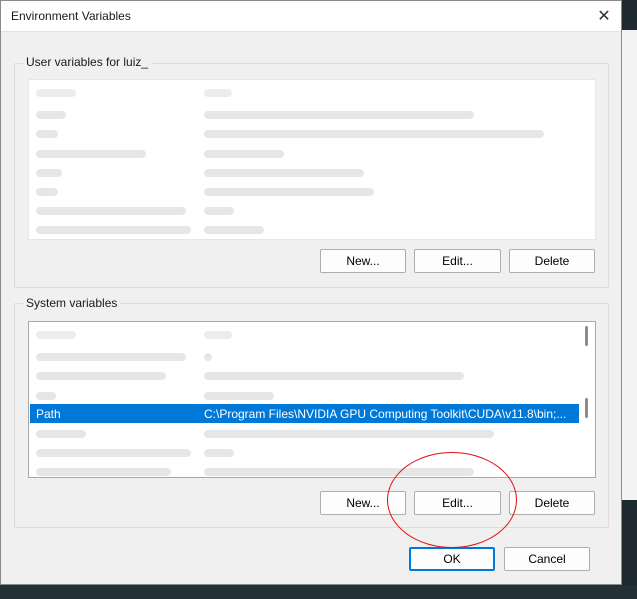  What do you see at coordinates (71, 16) in the screenshot?
I see `window-title: Environment Variables` at bounding box center [71, 16].